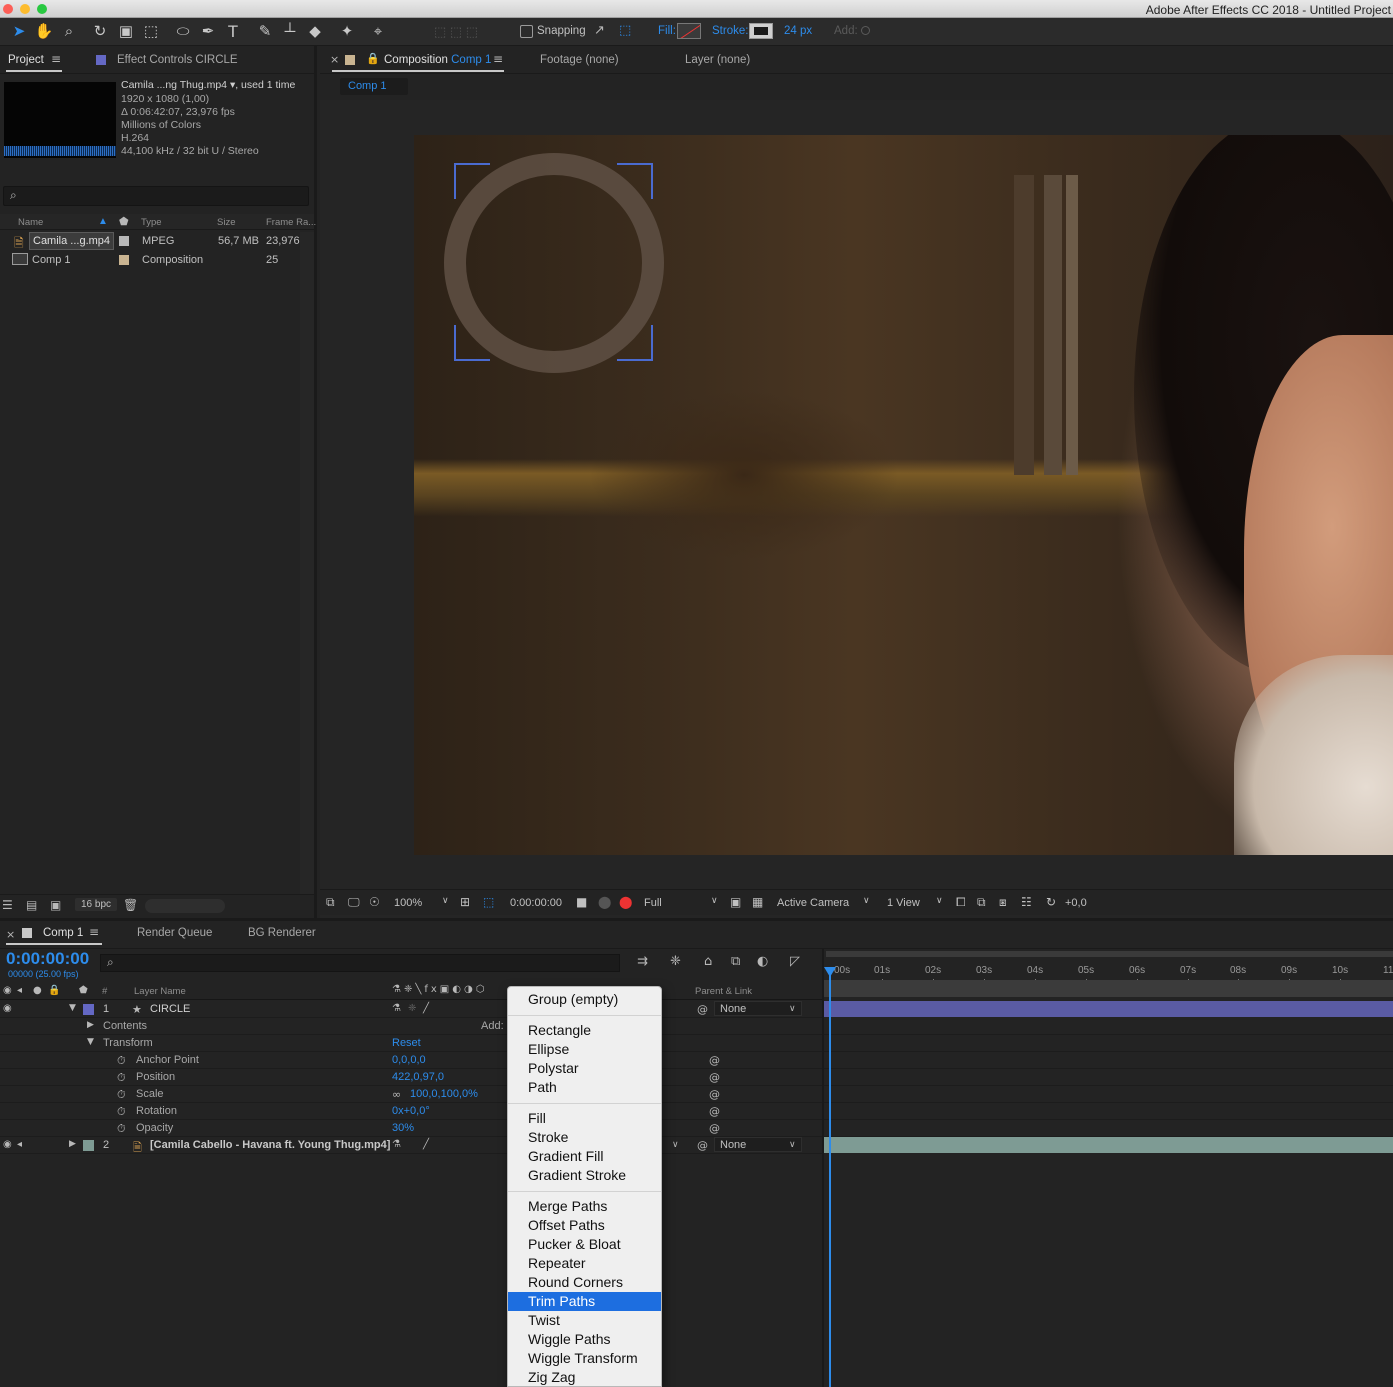 This screenshot has height=1387, width=1393. What do you see at coordinates (717, 60) in the screenshot?
I see `tab-layer: Layer (none)` at bounding box center [717, 60].